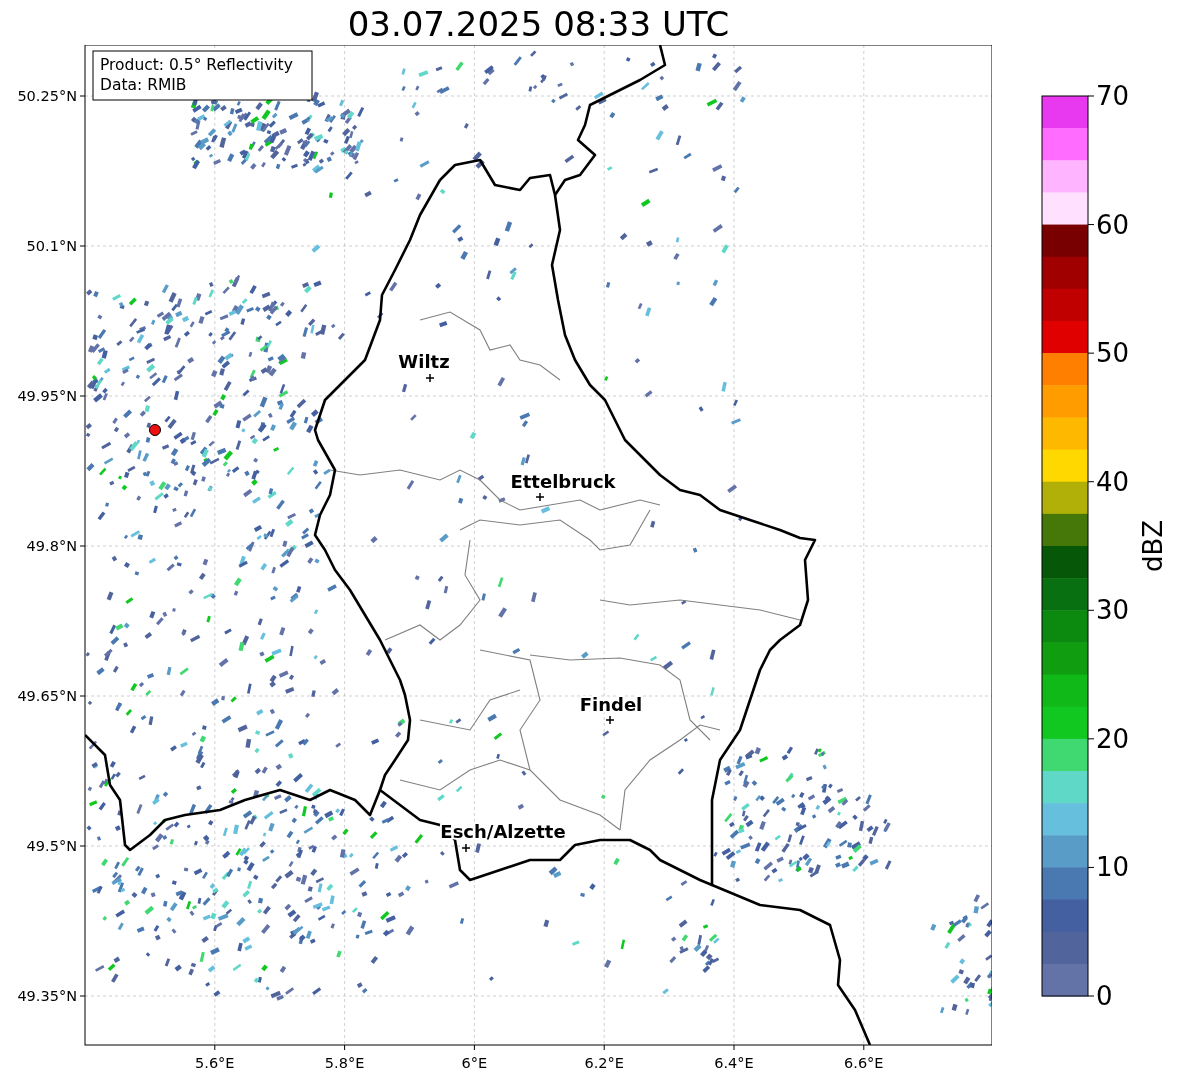  Describe the element at coordinates (538, 22) in the screenshot. I see `chart-title: 03.07.2025 08:33 UTC` at that location.